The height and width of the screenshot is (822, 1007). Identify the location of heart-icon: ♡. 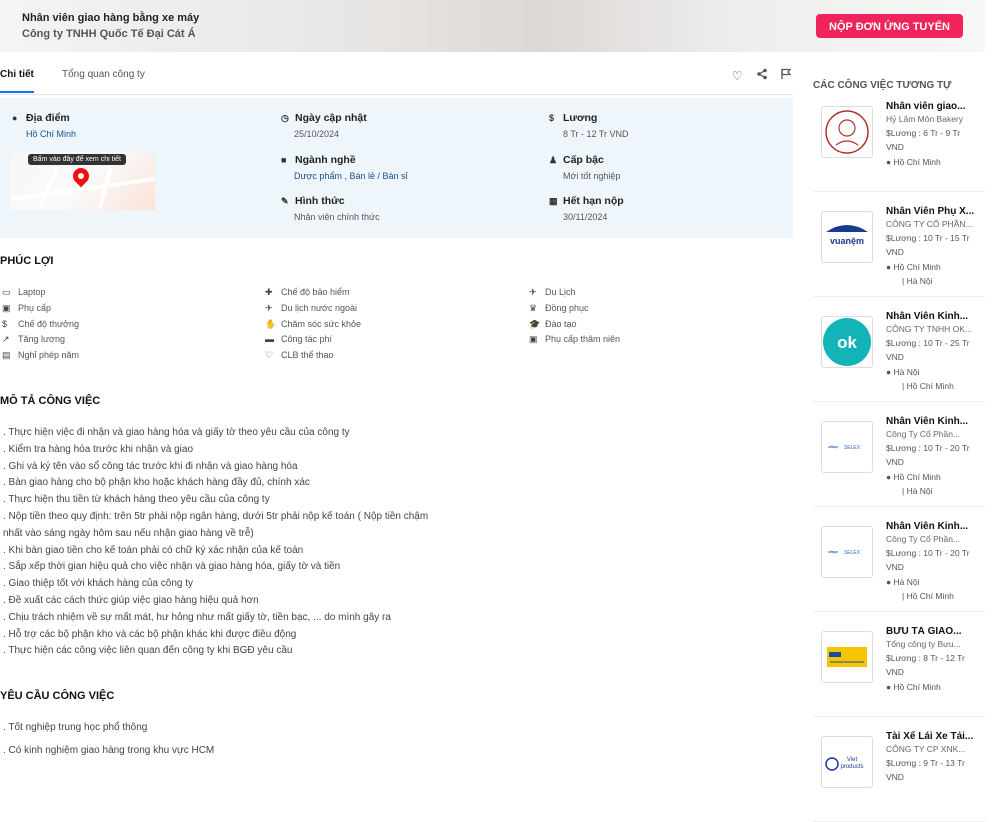
(737, 76).